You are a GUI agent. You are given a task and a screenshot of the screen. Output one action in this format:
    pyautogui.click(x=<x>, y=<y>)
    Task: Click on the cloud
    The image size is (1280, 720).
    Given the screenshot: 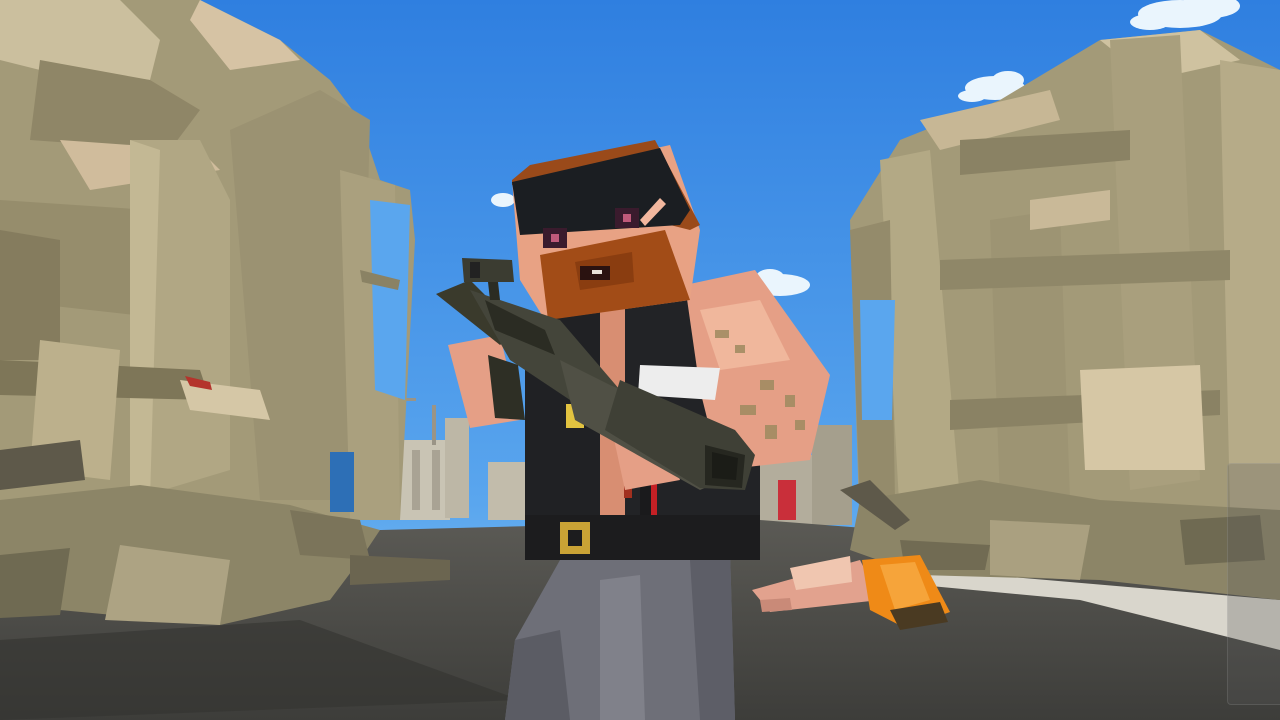 What is the action you would take?
    pyautogui.click(x=503, y=200)
    